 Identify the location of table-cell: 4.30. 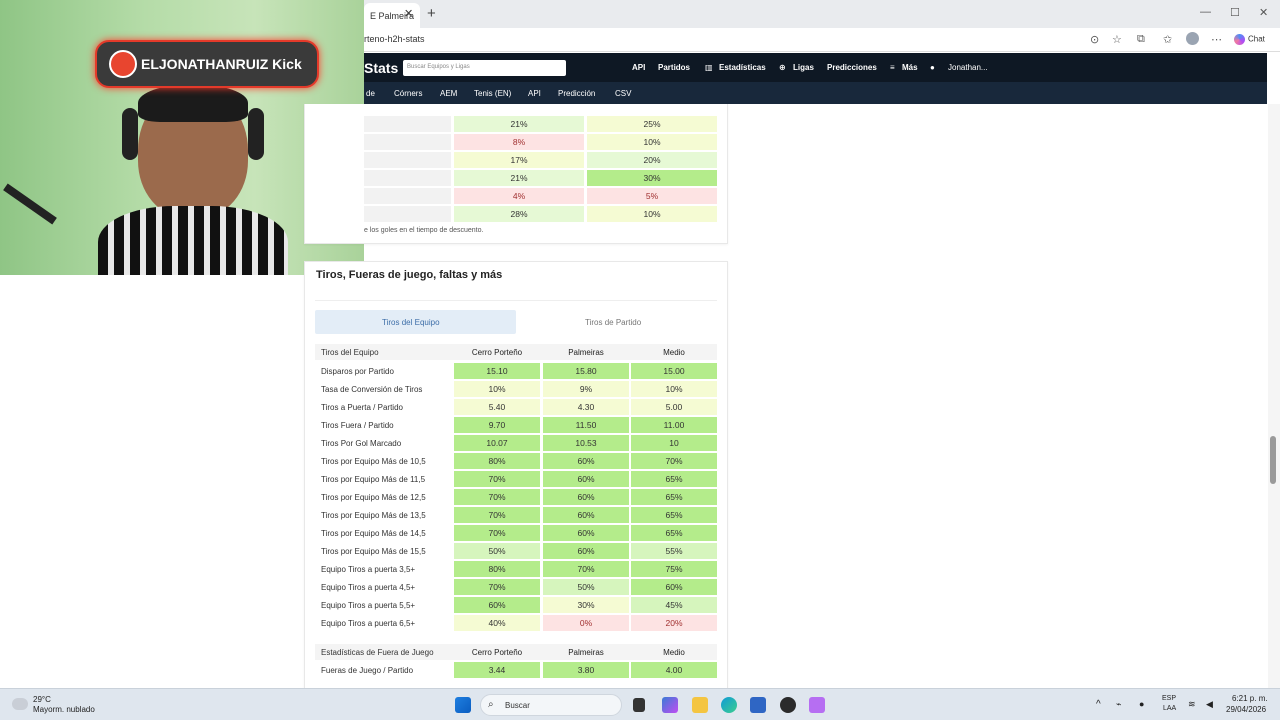
(586, 407).